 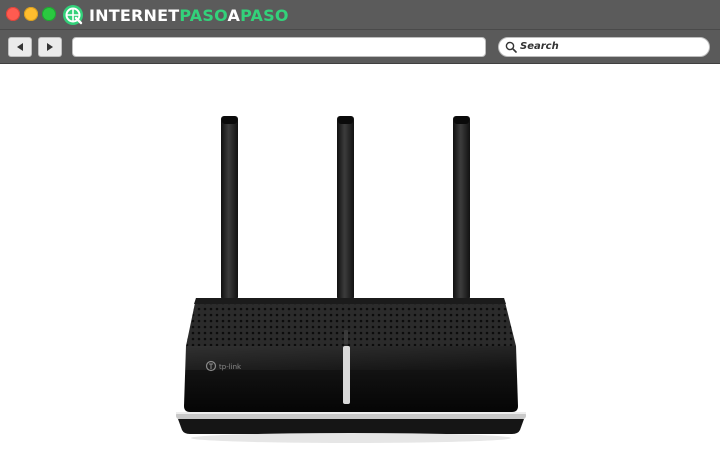 What do you see at coordinates (31, 14) in the screenshot?
I see `minimize-window-button` at bounding box center [31, 14].